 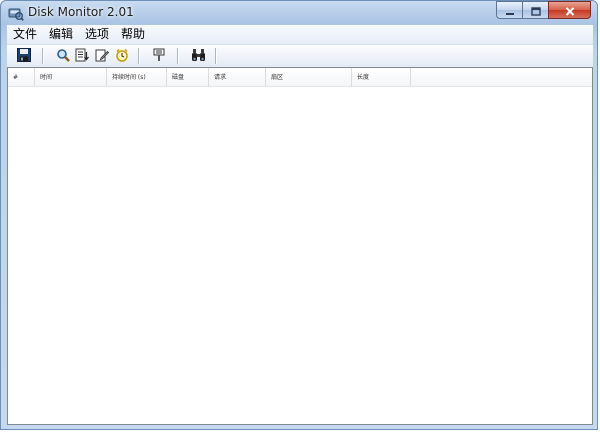 I want to click on maximize-button, so click(x=535, y=10).